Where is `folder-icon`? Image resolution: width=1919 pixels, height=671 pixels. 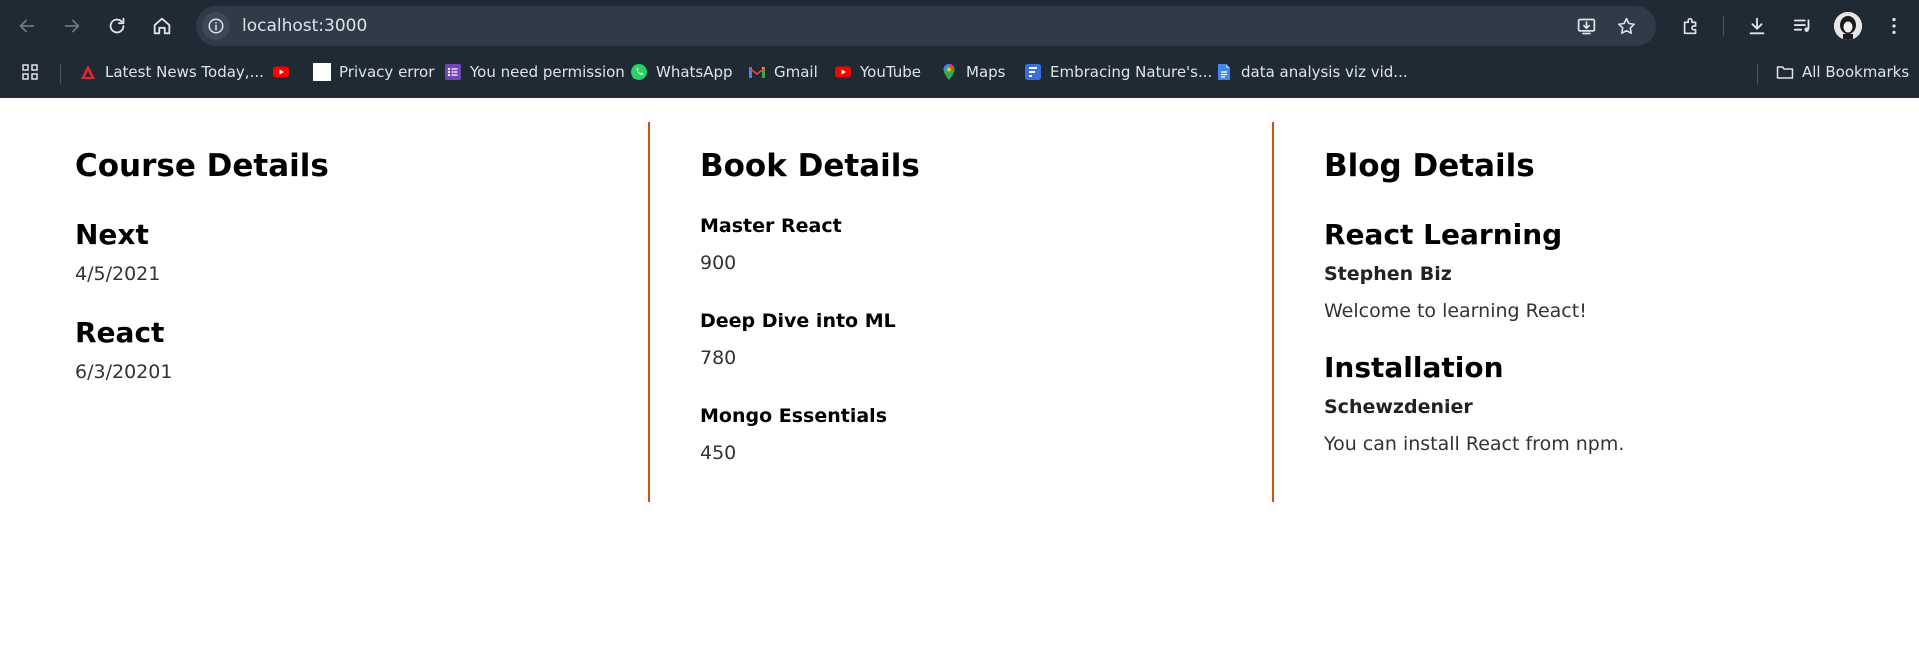 folder-icon is located at coordinates (1785, 72).